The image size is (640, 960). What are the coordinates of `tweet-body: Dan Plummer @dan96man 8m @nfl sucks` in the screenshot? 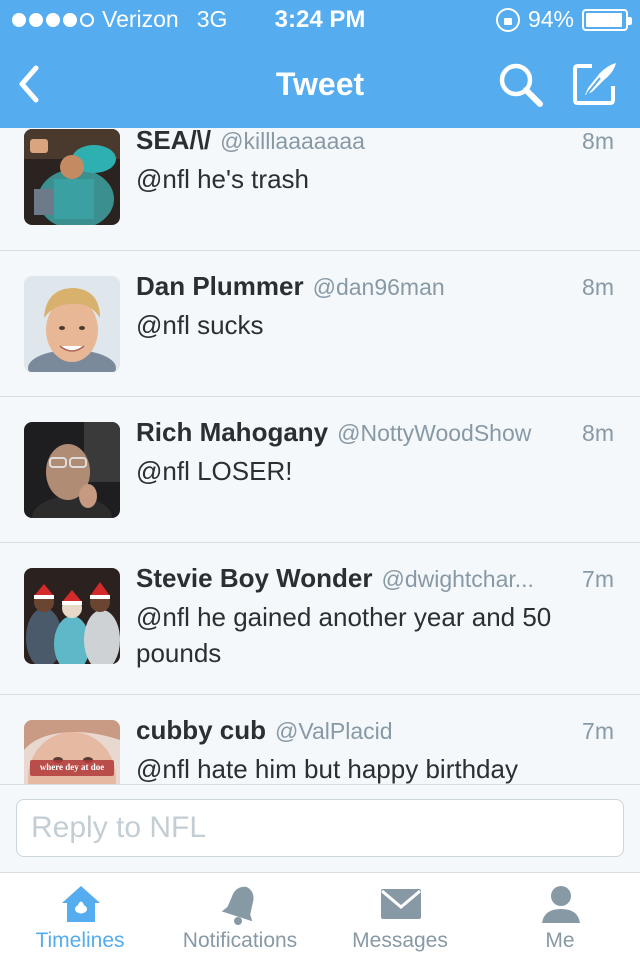 It's located at (375, 307).